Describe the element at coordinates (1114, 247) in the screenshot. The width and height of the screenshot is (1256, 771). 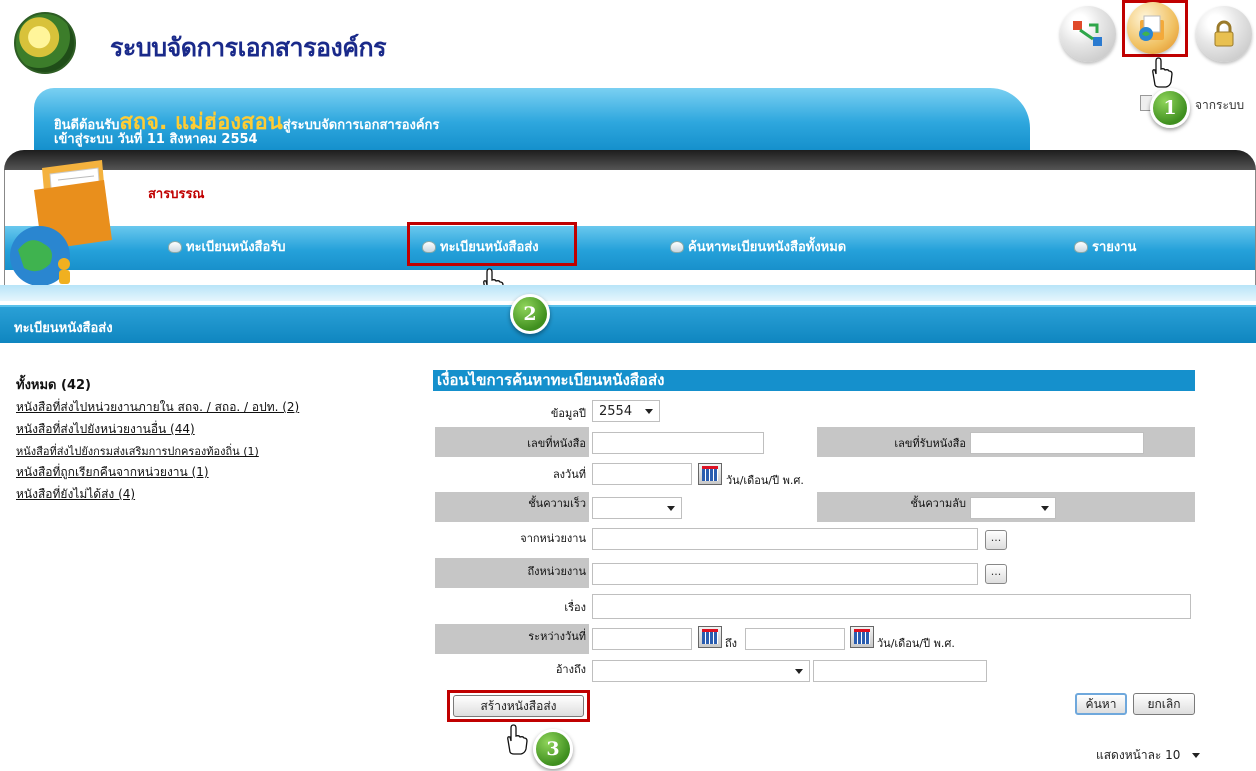
I see `menu-item-label: รายงาน` at that location.